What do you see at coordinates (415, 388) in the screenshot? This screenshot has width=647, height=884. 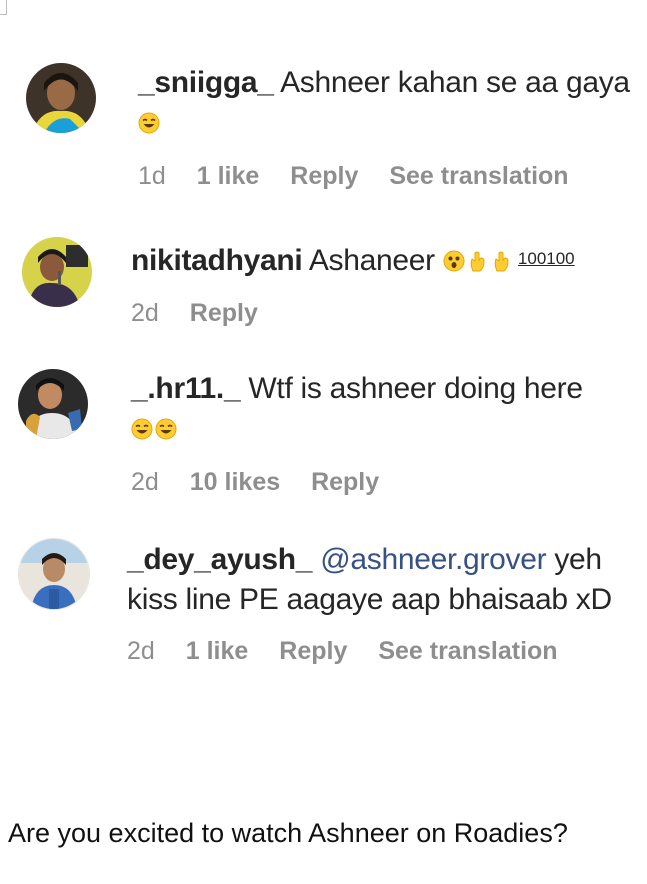 I see `comment-body: Wtf is ashneer doing here` at bounding box center [415, 388].